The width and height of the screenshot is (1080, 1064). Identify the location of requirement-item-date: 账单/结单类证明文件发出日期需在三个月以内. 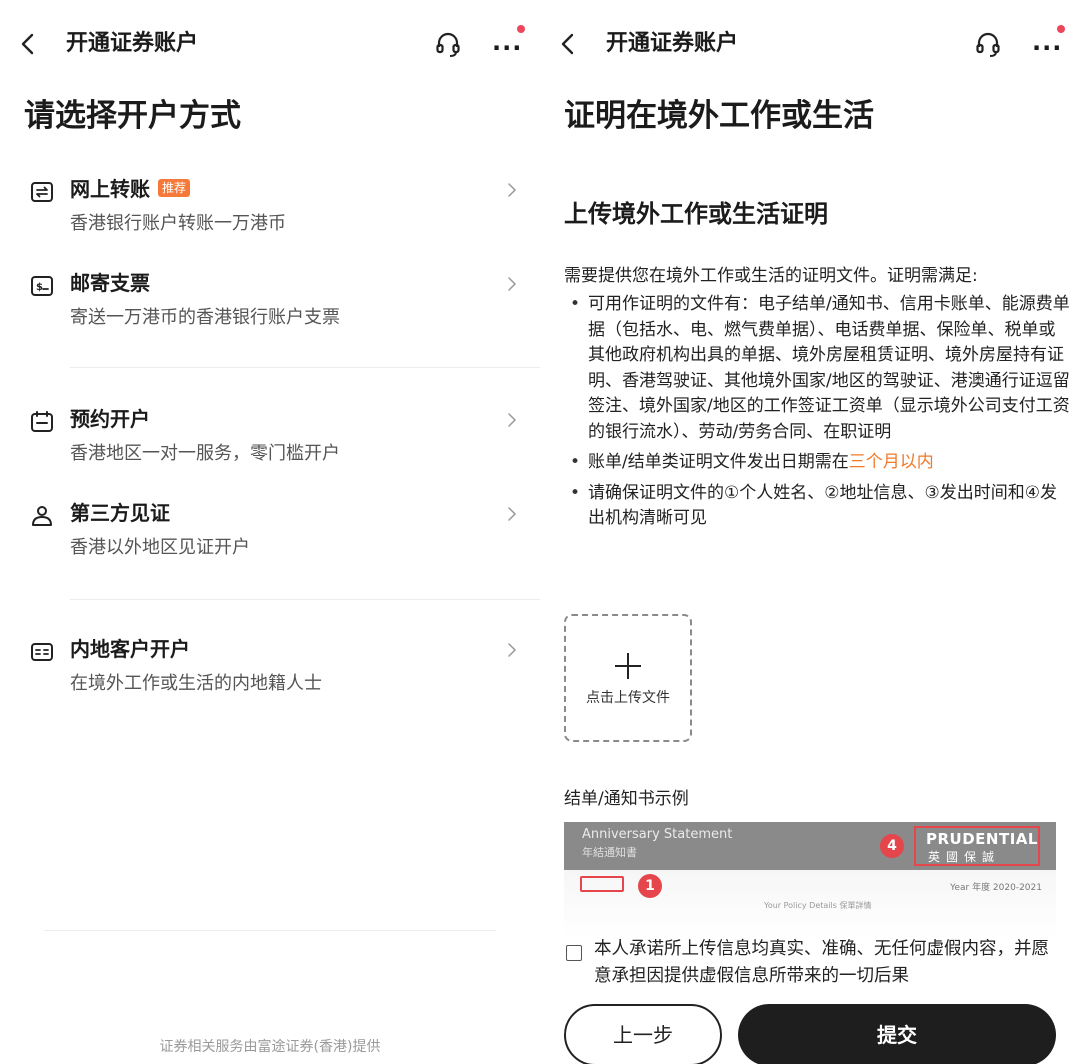
(820, 463).